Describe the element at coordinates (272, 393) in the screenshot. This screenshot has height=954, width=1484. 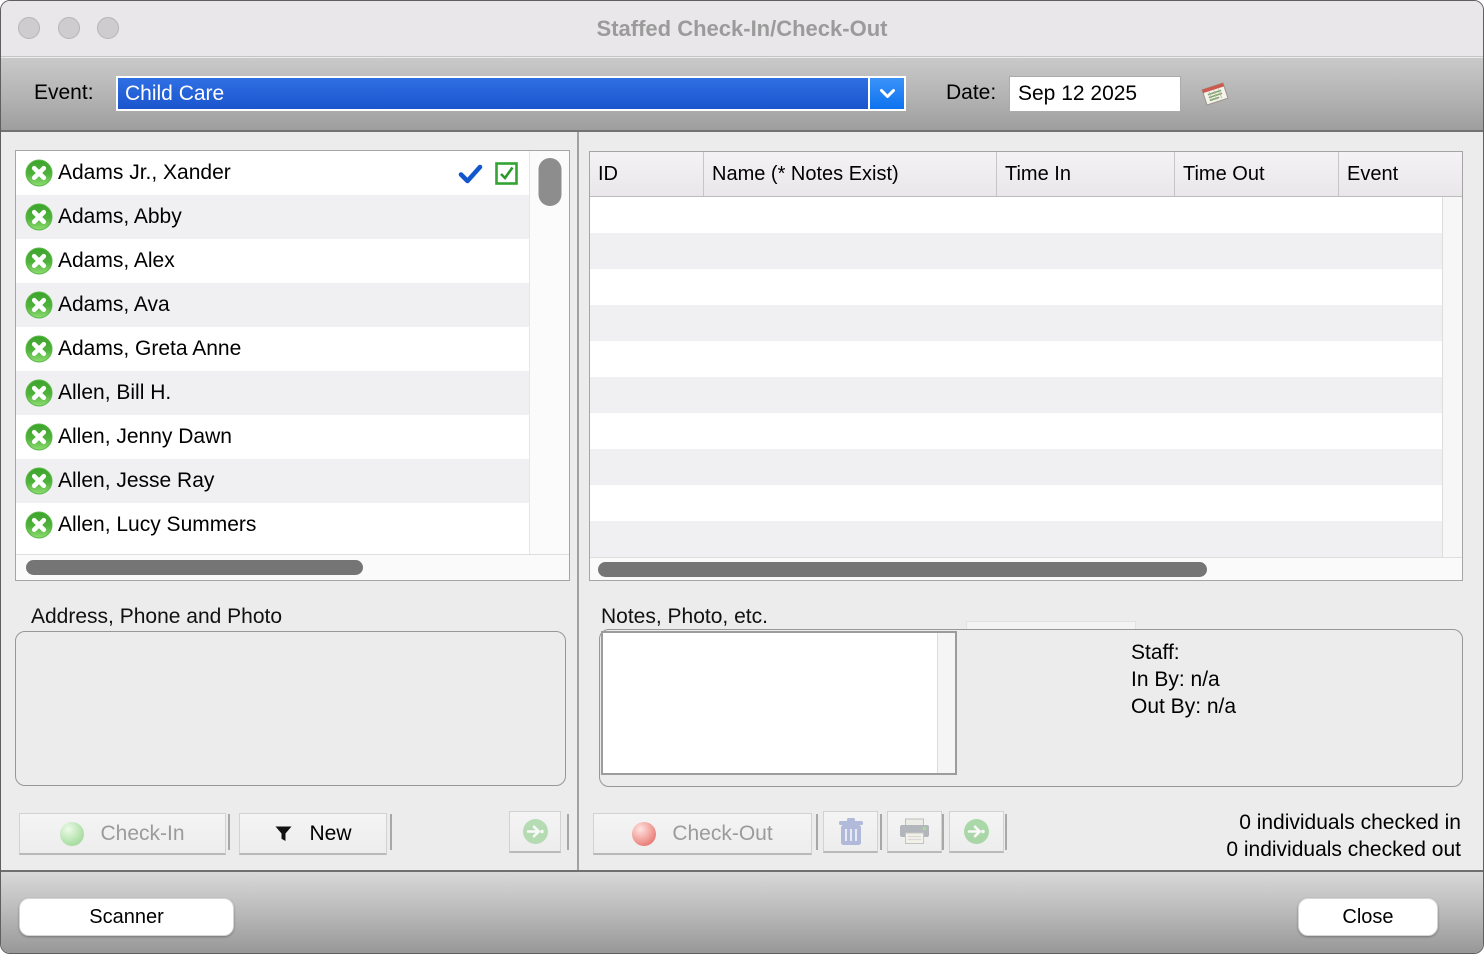
I see `list-item: Allen, Bill H.` at that location.